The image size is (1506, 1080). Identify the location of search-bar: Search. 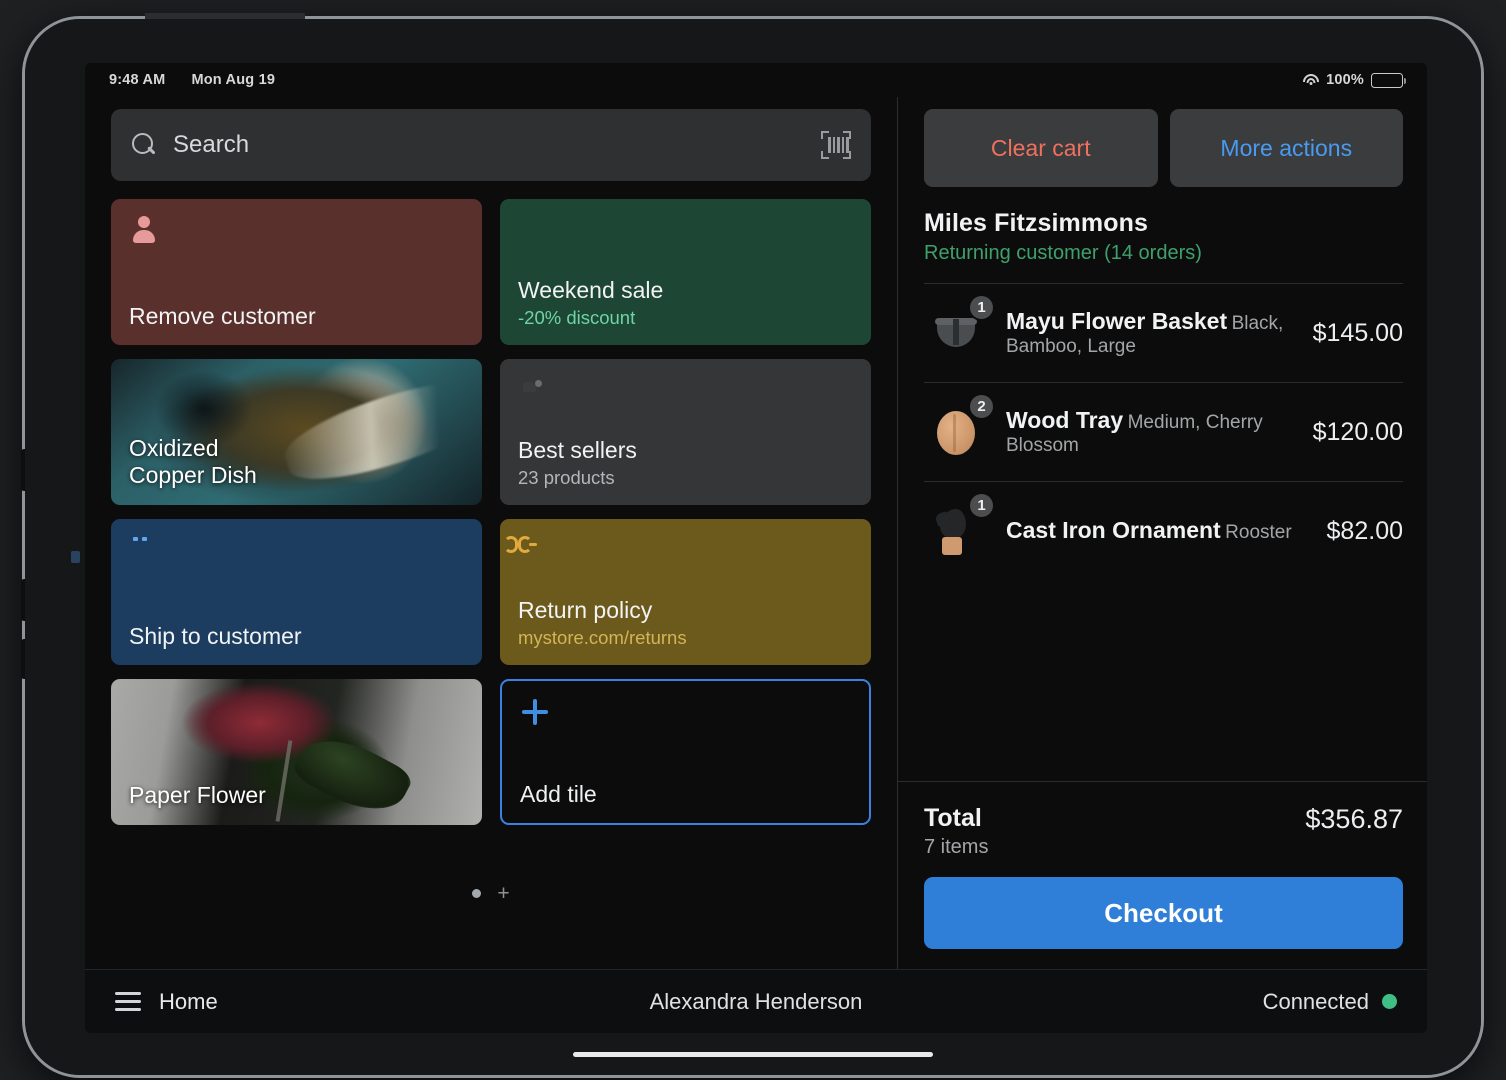
(491, 145).